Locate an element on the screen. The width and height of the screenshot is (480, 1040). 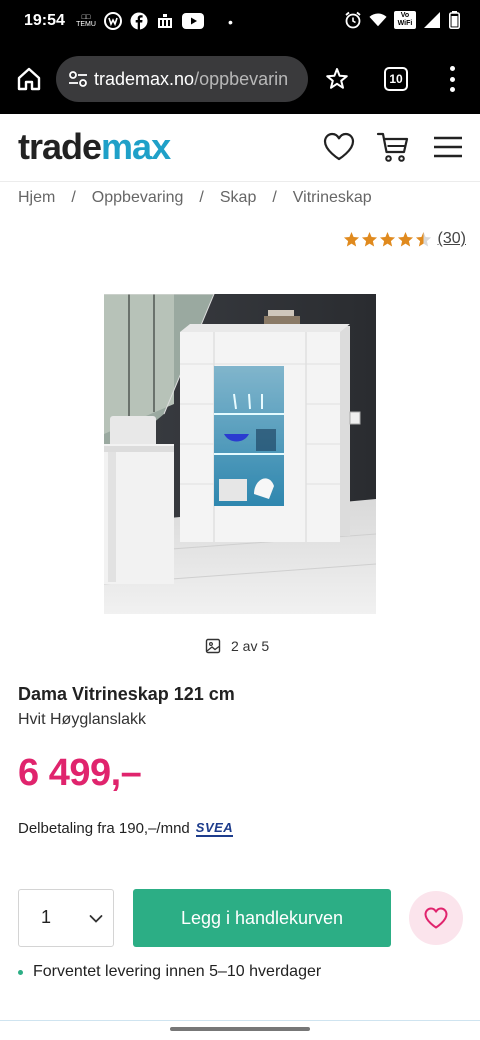
product-name: Dama Vitrineskap 121 cm is located at coordinates (126, 694).